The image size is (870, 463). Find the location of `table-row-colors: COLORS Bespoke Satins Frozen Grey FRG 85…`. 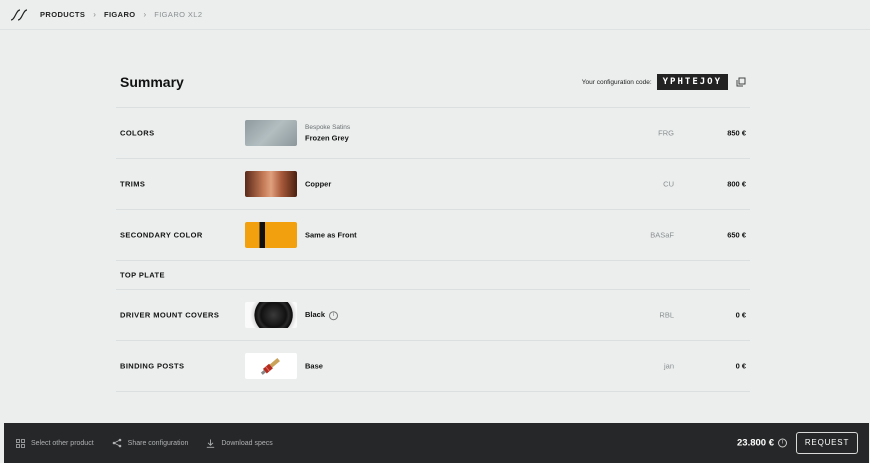

table-row-colors: COLORS Bespoke Satins Frozen Grey FRG 85… is located at coordinates (433, 133).